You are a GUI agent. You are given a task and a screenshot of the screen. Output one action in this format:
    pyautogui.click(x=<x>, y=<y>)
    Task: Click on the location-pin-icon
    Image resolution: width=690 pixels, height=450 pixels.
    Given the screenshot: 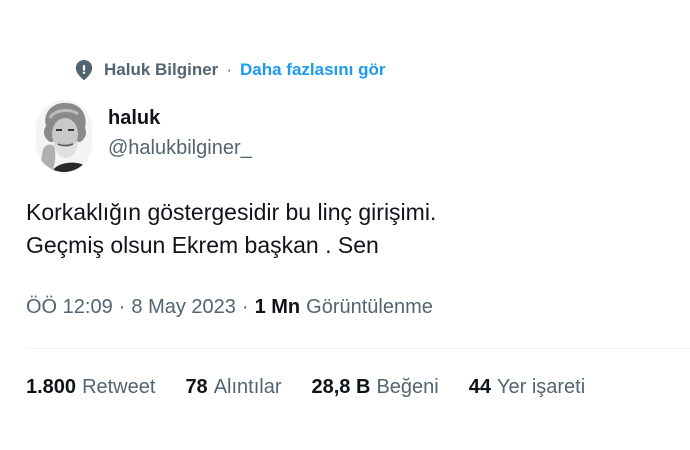 What is the action you would take?
    pyautogui.click(x=84, y=70)
    